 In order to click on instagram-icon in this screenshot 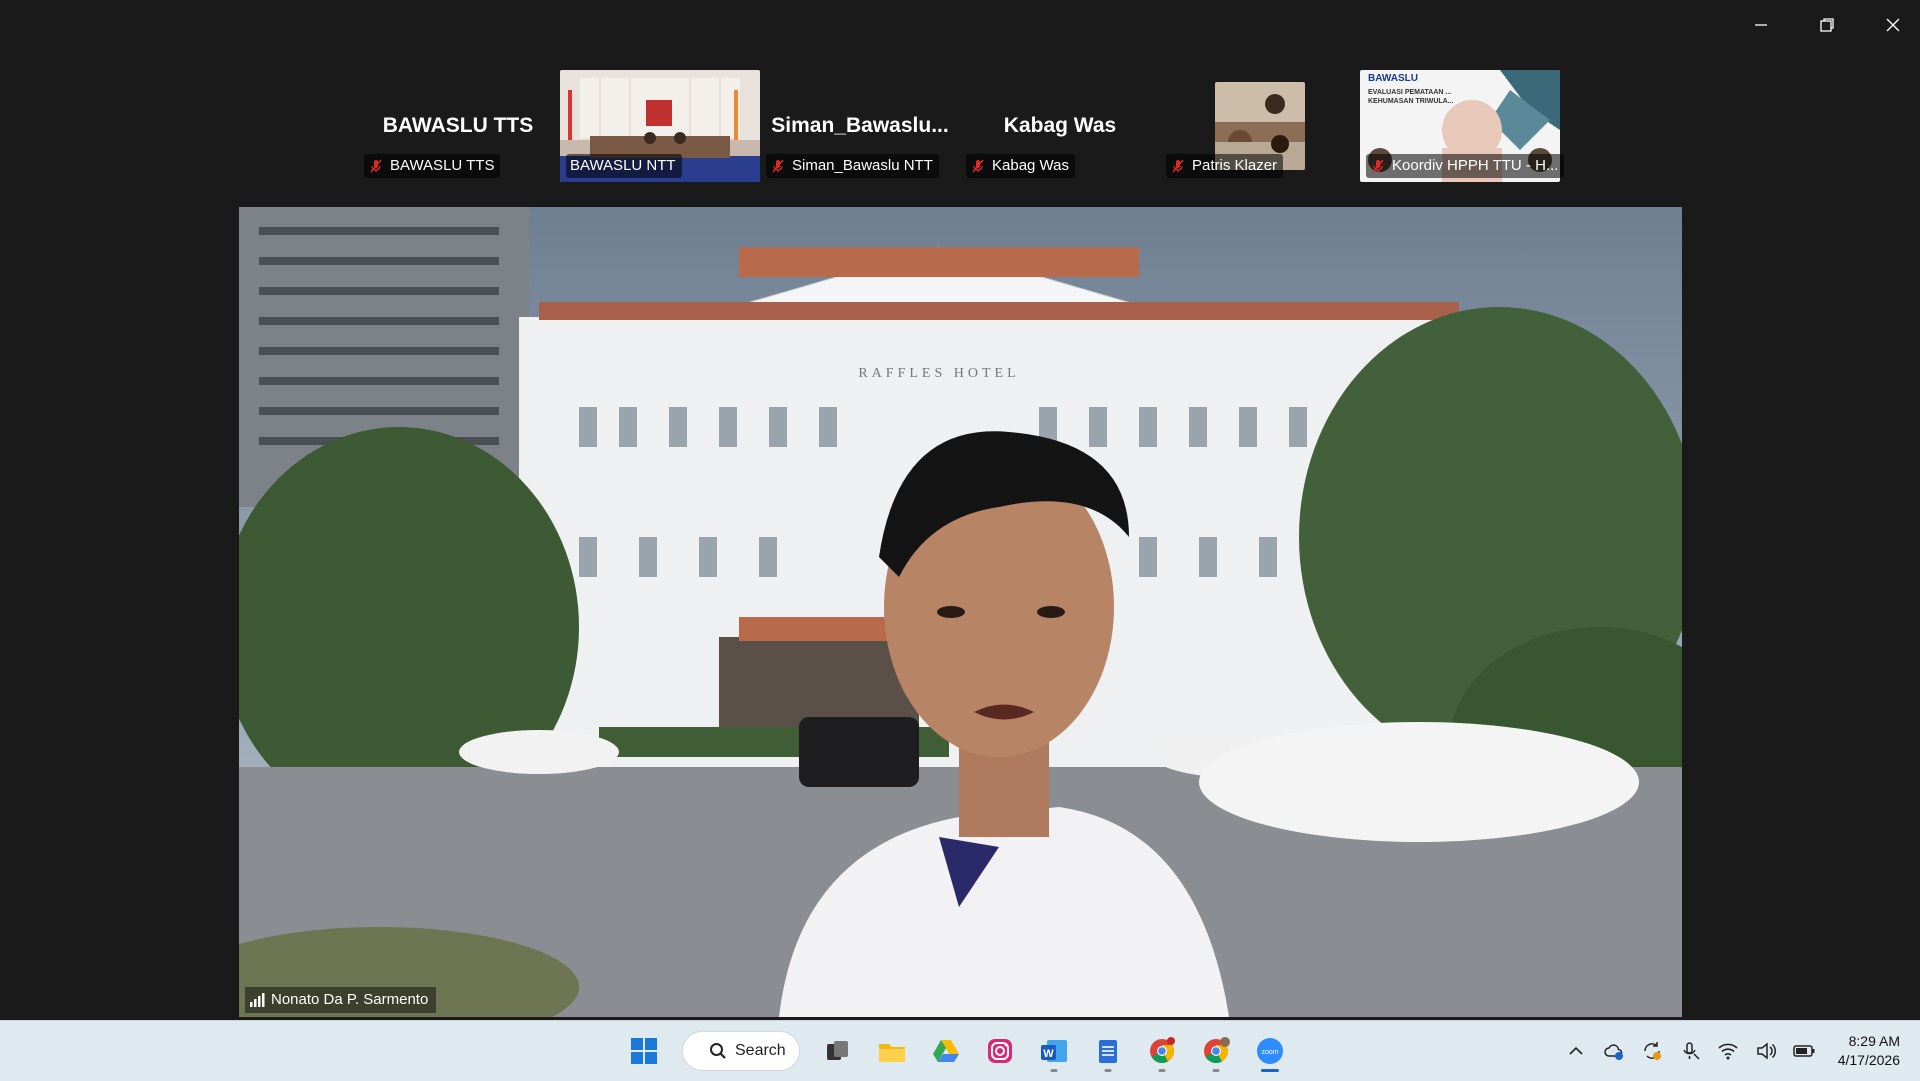, I will do `click(1000, 1051)`.